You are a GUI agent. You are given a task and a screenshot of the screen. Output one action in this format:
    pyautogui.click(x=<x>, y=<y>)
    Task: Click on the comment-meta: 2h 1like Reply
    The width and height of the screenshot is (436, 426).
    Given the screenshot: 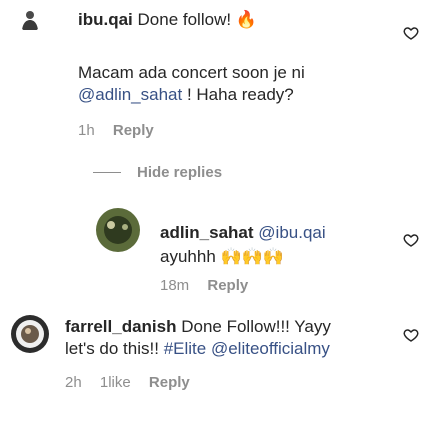 What is the action you would take?
    pyautogui.click(x=127, y=383)
    